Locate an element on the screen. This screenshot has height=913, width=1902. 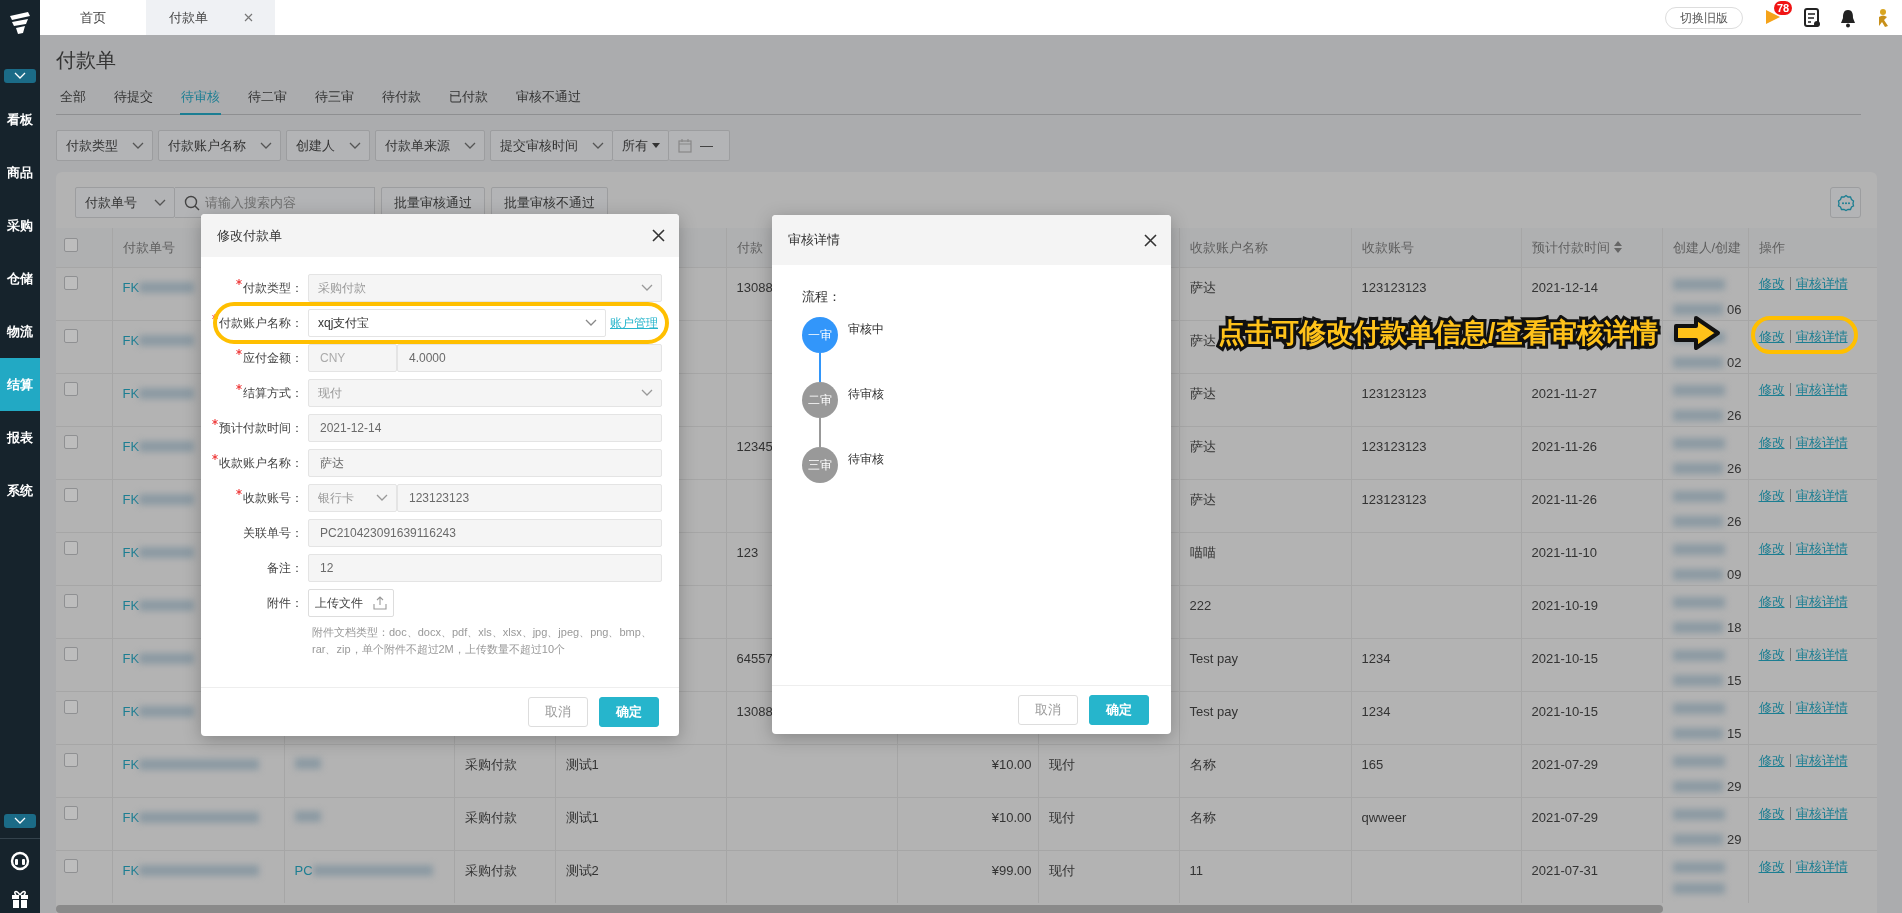
switch-version-button: 切换旧版 is located at coordinates (1704, 17).